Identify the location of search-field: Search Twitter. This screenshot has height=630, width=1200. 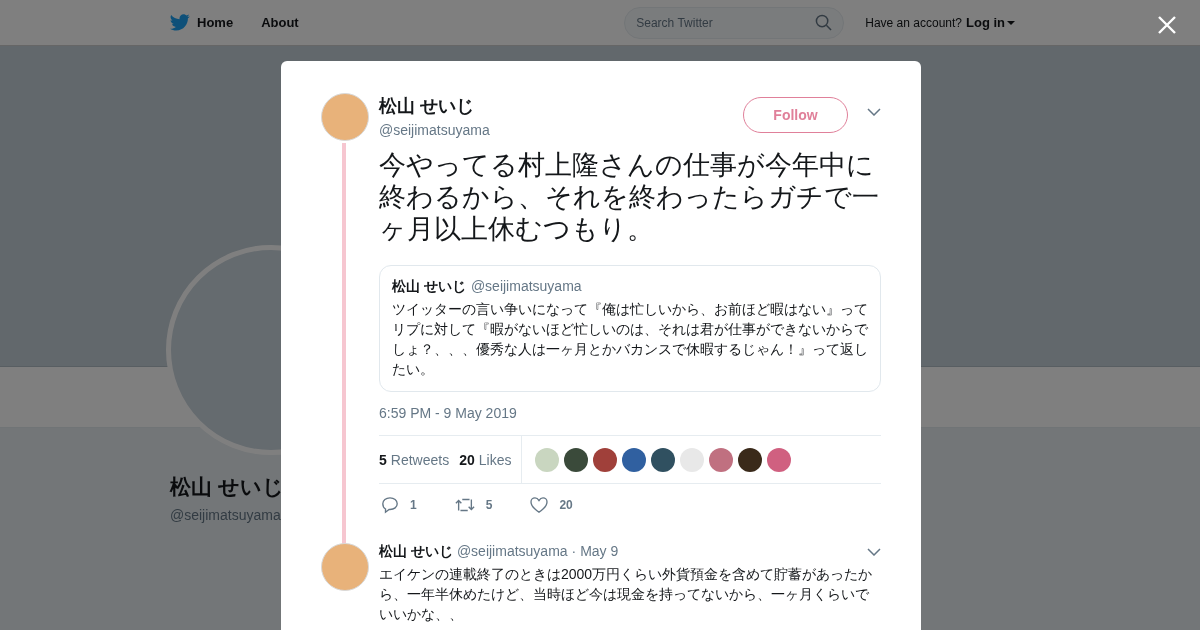
(734, 22).